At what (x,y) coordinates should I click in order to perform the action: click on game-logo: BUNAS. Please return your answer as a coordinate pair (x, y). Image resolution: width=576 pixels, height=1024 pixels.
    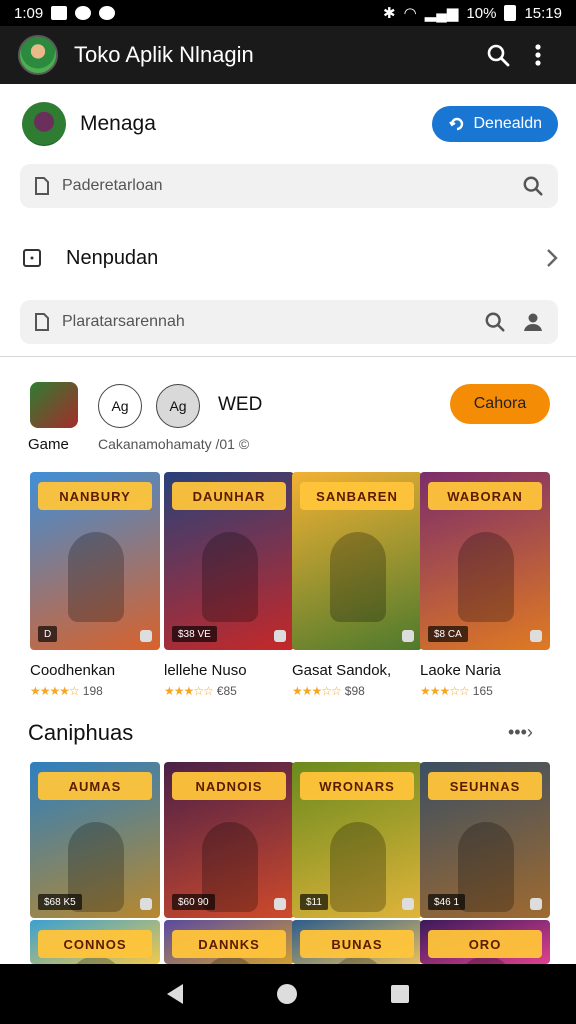
    Looking at the image, I should click on (357, 944).